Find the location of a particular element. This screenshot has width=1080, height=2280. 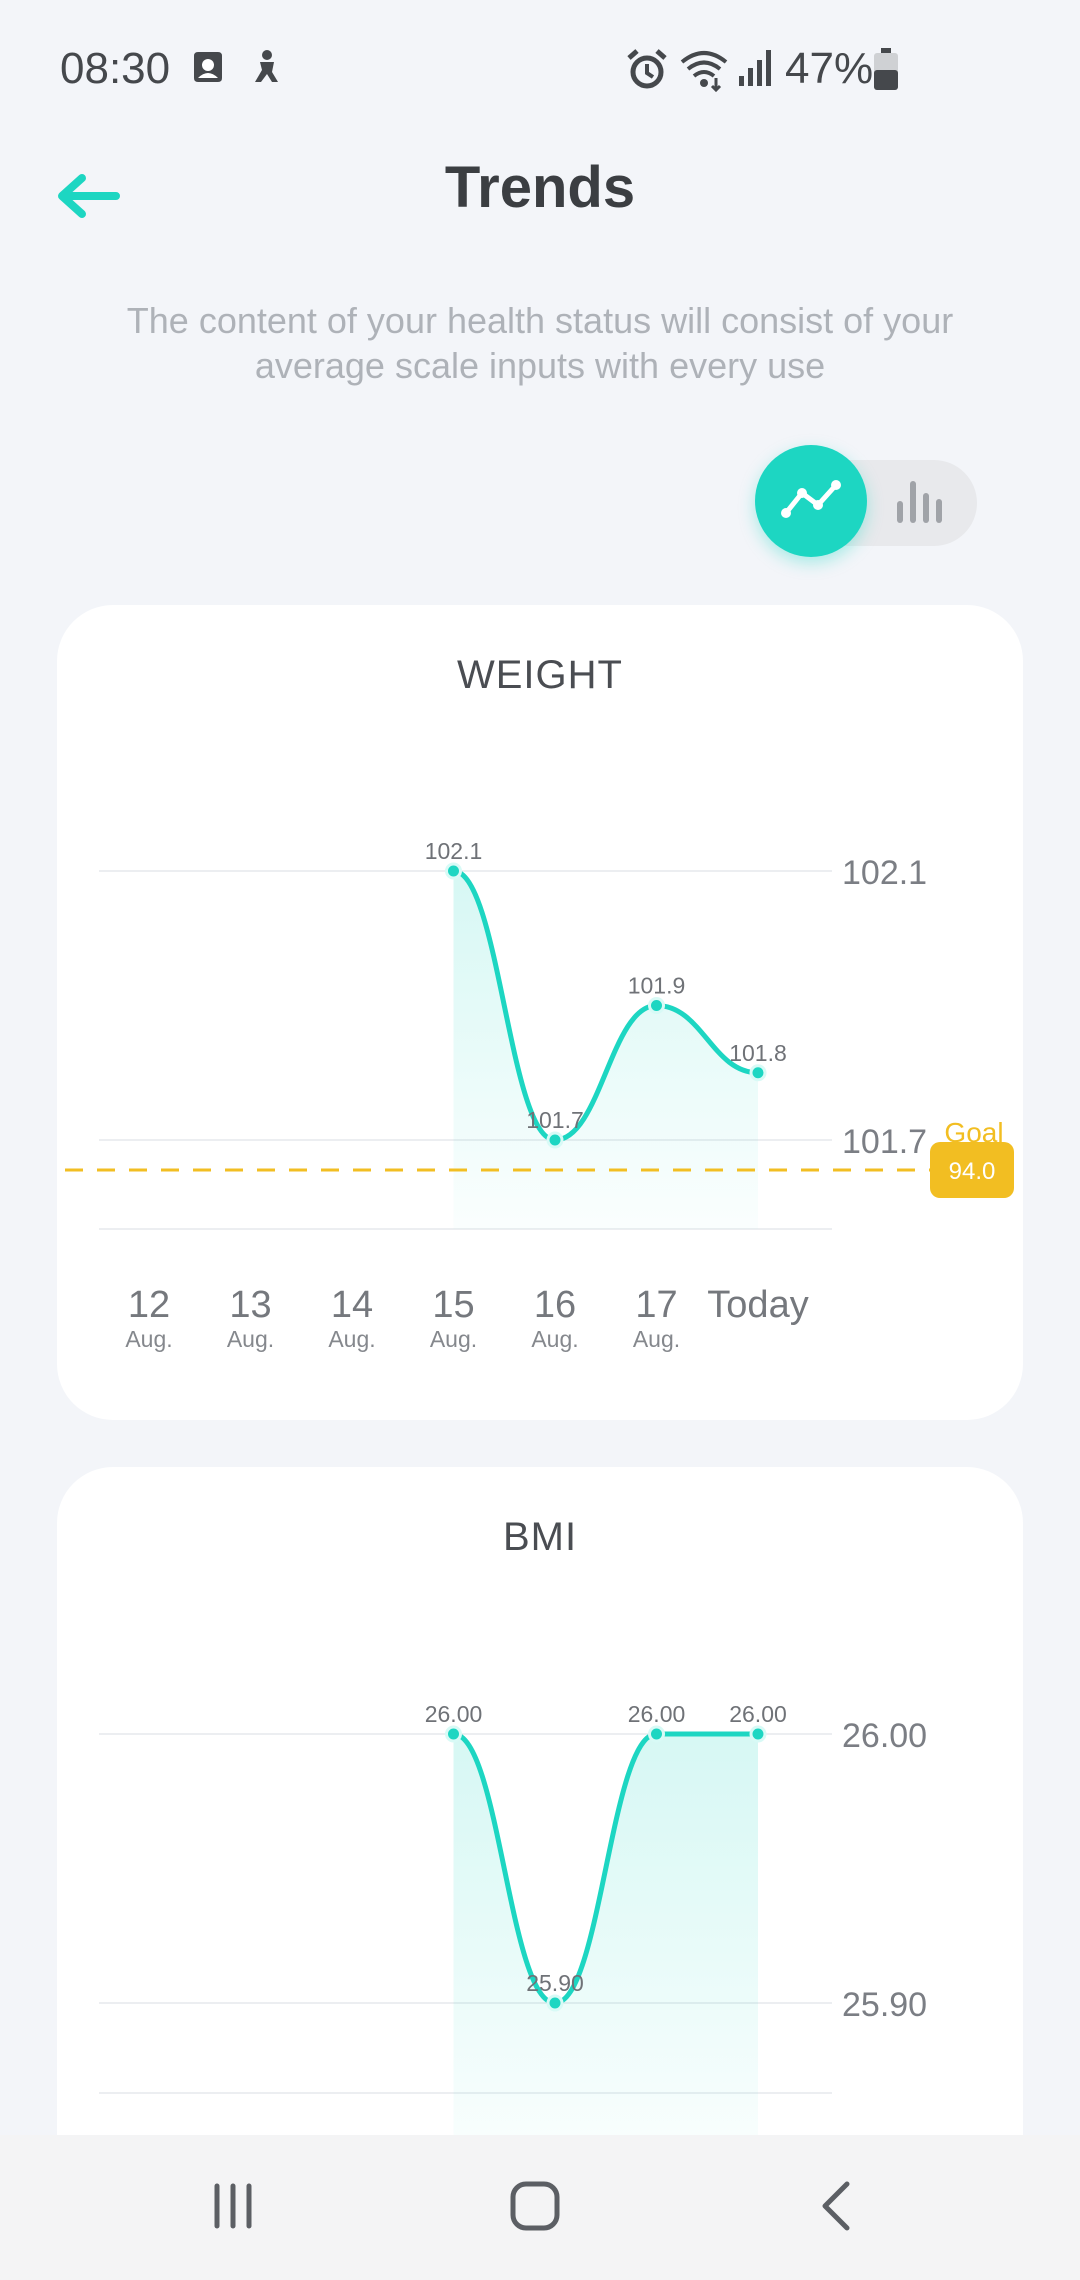

y-tick-label: 25.90 is located at coordinates (884, 2005).